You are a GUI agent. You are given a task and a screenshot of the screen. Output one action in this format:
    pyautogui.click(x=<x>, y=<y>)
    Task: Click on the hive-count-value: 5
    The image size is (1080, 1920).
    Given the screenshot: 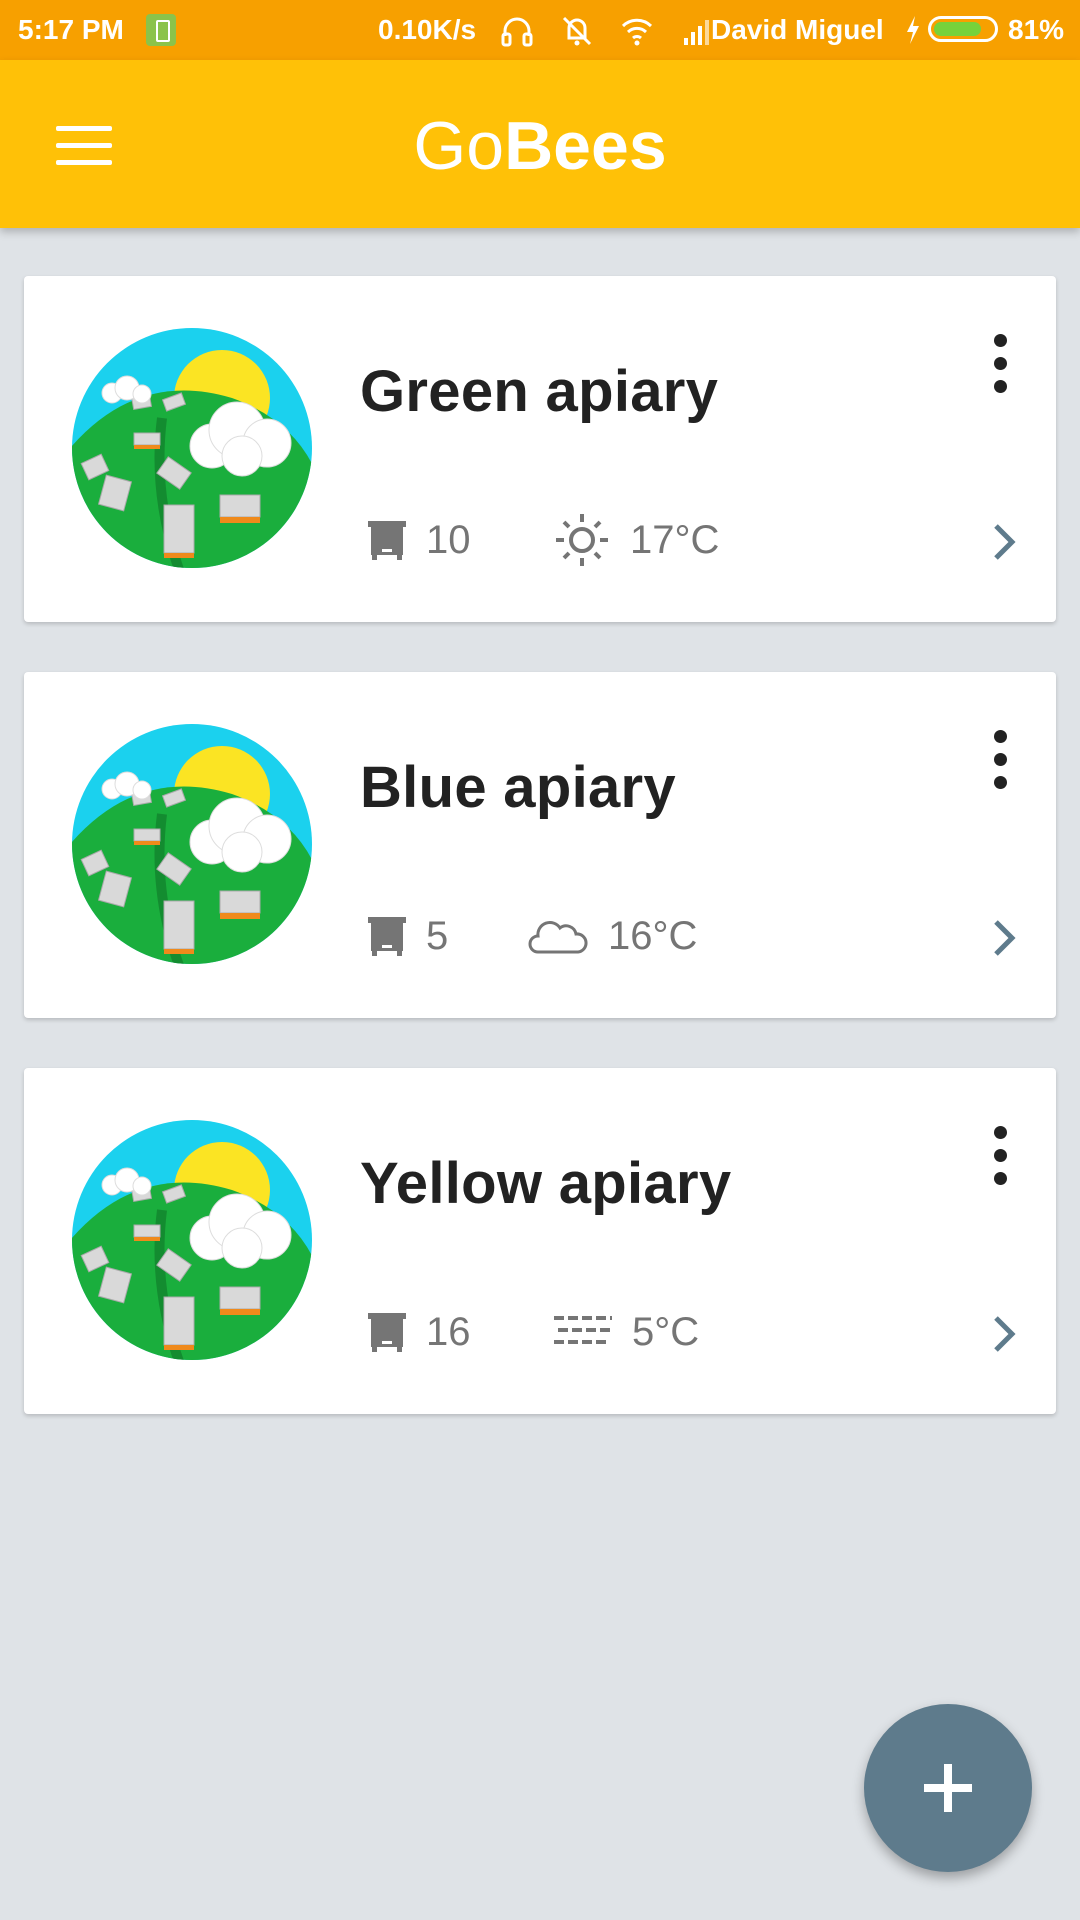 What is the action you would take?
    pyautogui.click(x=437, y=935)
    